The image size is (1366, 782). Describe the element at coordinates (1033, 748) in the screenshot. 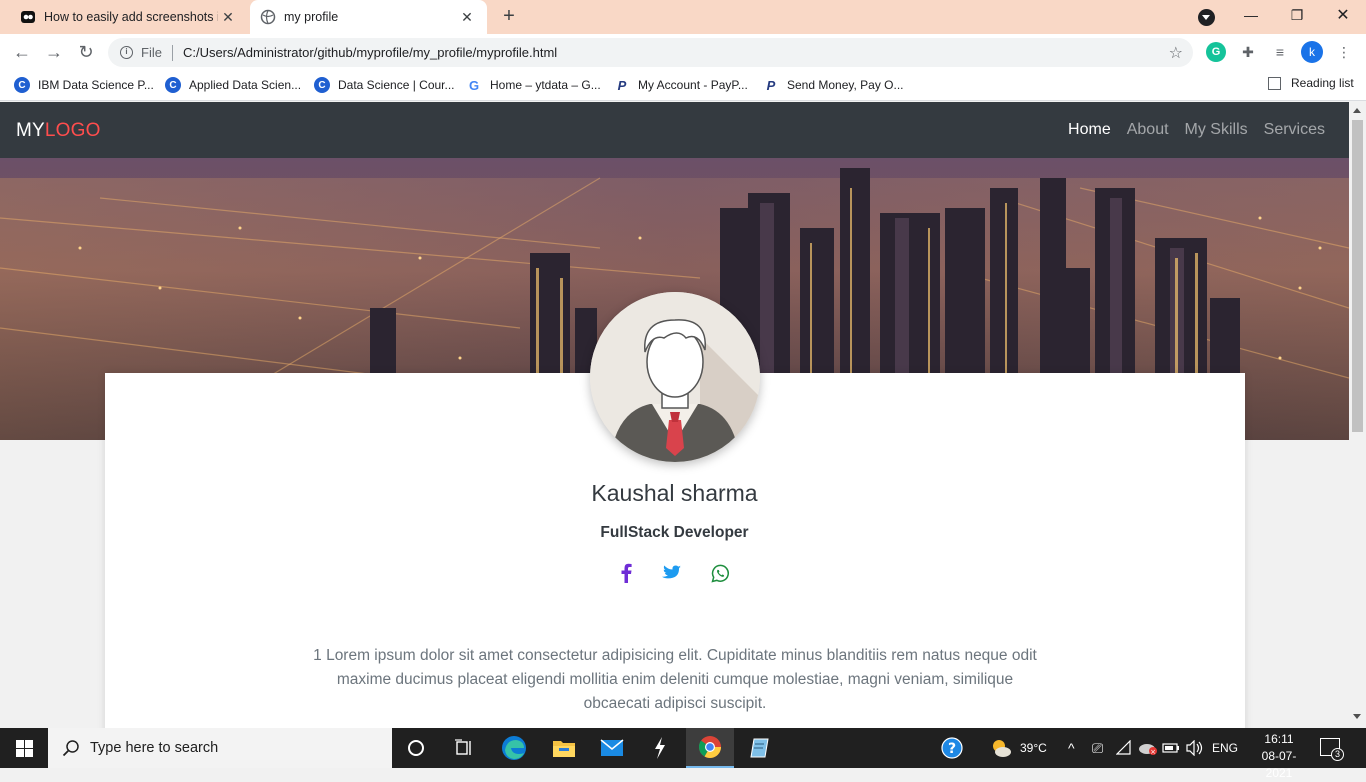

I see `temperature-text: 39°C` at that location.